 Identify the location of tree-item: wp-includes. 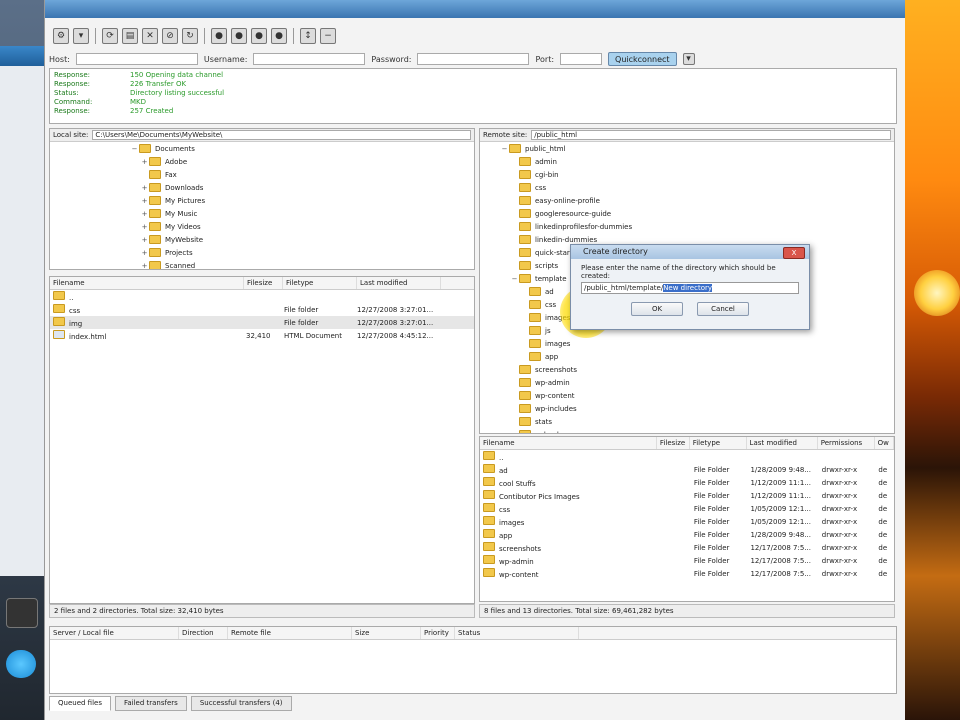
(687, 408).